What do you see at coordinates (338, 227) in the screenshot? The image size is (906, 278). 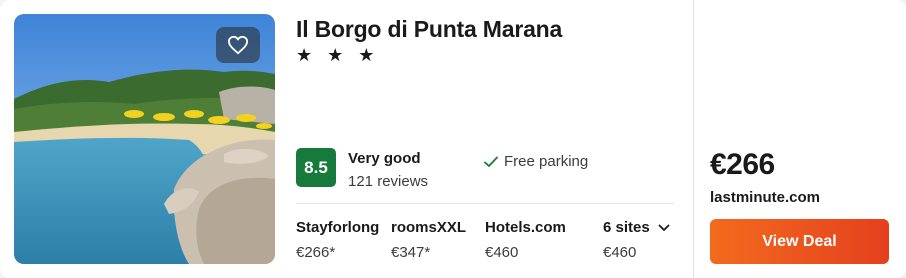 I see `provider-name: Stayforlong` at bounding box center [338, 227].